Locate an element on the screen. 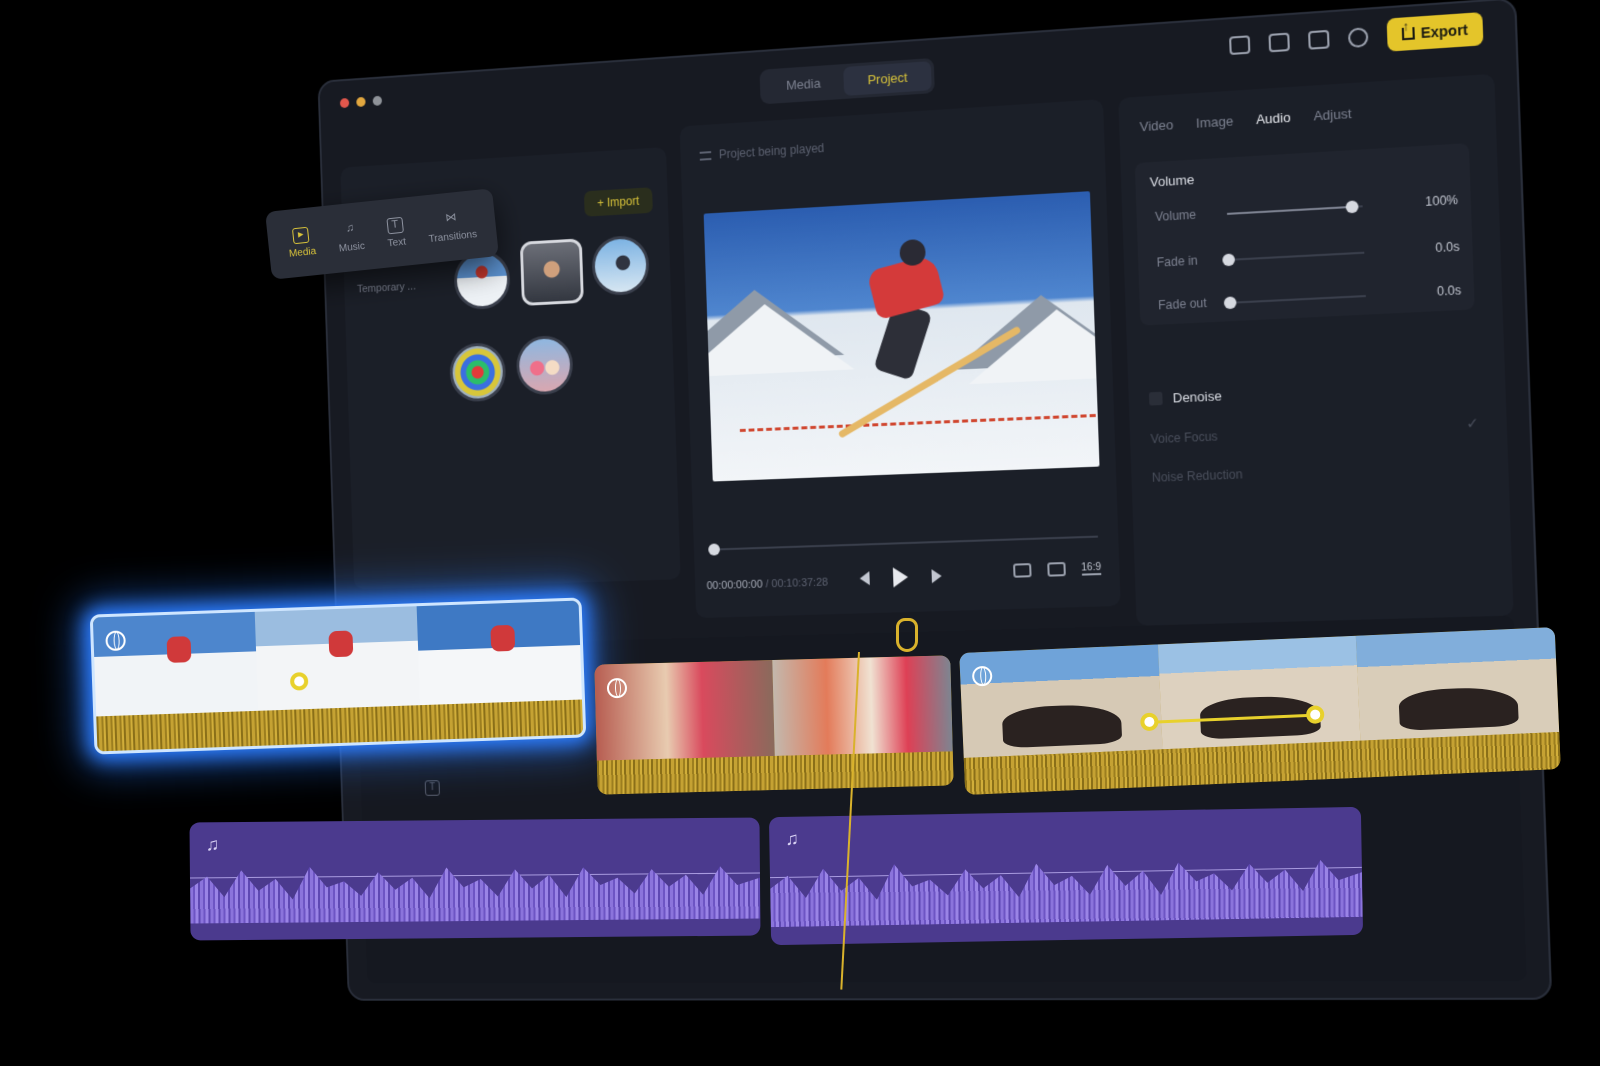 Image resolution: width=1600 pixels, height=1066 pixels. export-button: Export is located at coordinates (1435, 32).